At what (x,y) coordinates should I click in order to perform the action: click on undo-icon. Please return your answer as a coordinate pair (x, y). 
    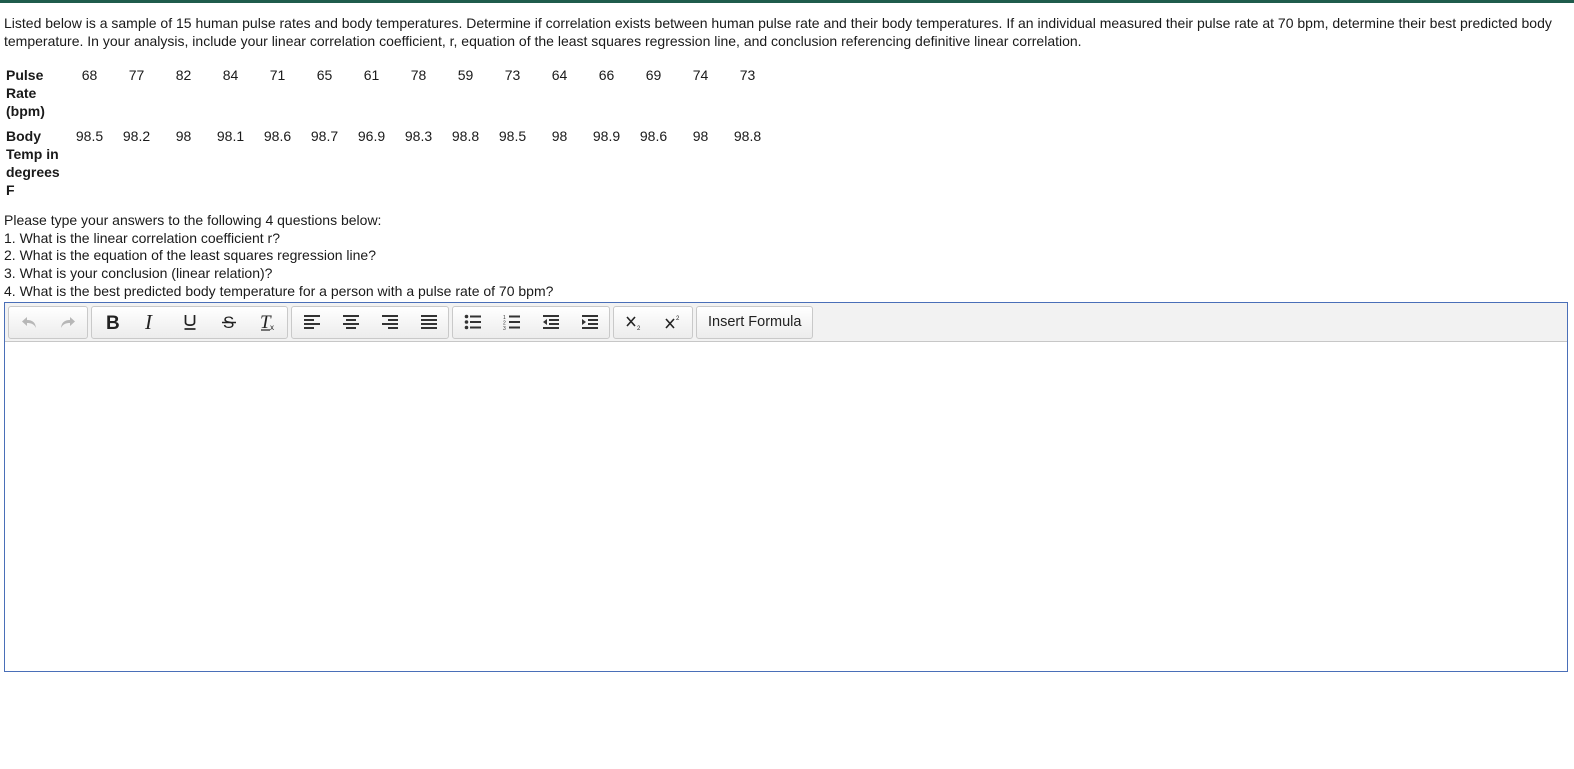
    Looking at the image, I should click on (28, 322).